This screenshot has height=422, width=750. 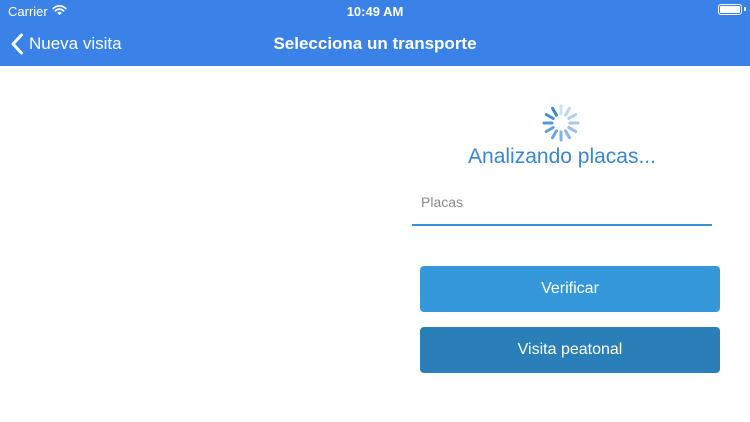 What do you see at coordinates (730, 9) in the screenshot?
I see `battery-icon` at bounding box center [730, 9].